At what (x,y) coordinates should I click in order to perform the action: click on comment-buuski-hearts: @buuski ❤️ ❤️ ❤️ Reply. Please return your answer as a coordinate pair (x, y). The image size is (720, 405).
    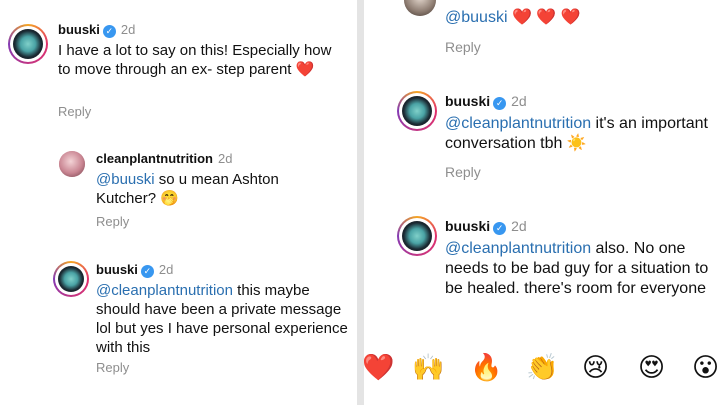
    Looking at the image, I should click on (542, 32).